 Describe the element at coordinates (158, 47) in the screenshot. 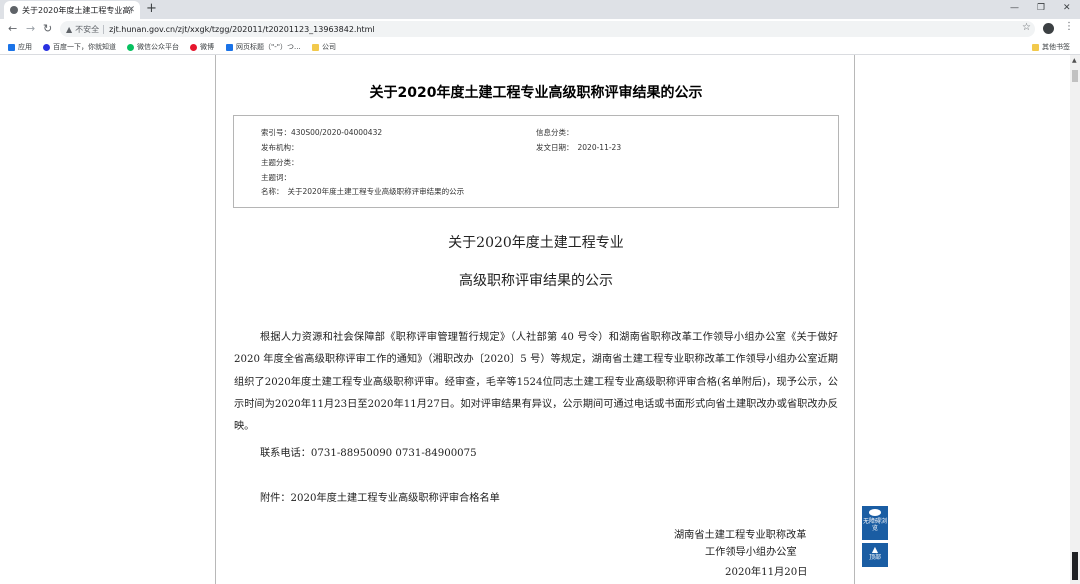

I see `bookmark-label: 微信公众平台` at that location.